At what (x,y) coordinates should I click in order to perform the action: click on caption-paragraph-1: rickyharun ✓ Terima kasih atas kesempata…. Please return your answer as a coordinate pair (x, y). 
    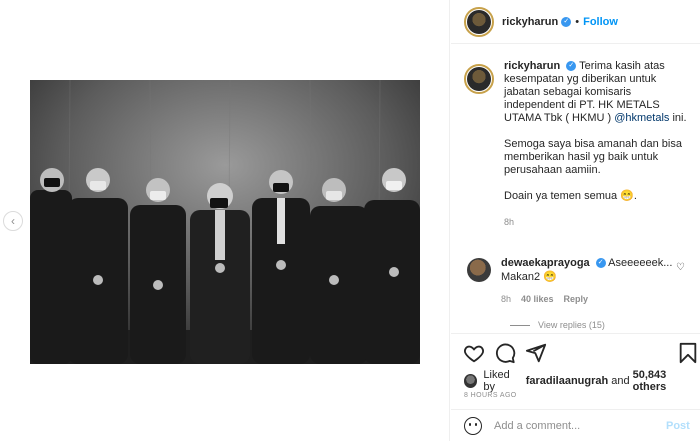
    Looking at the image, I should click on (598, 92).